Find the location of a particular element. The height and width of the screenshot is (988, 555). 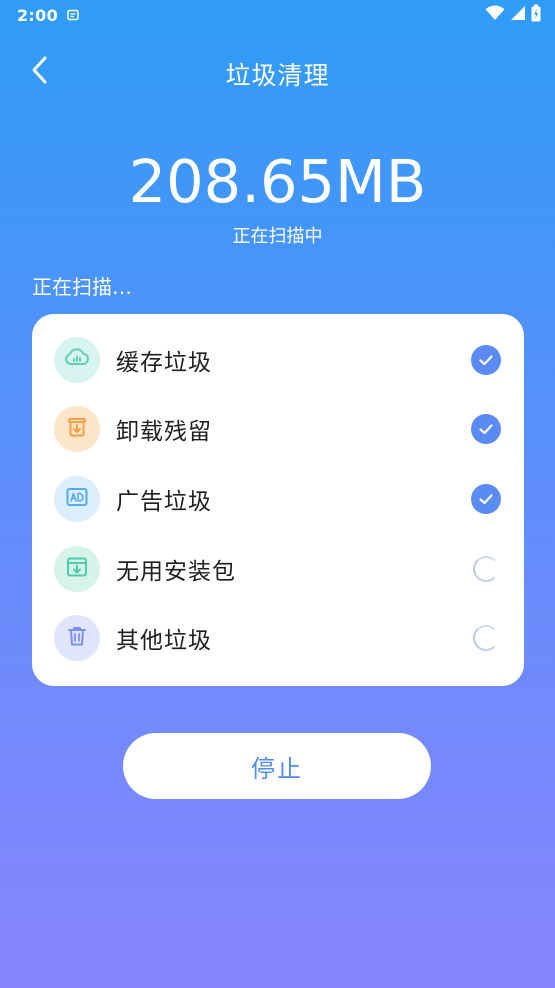

stop-button: 停止 is located at coordinates (277, 766).